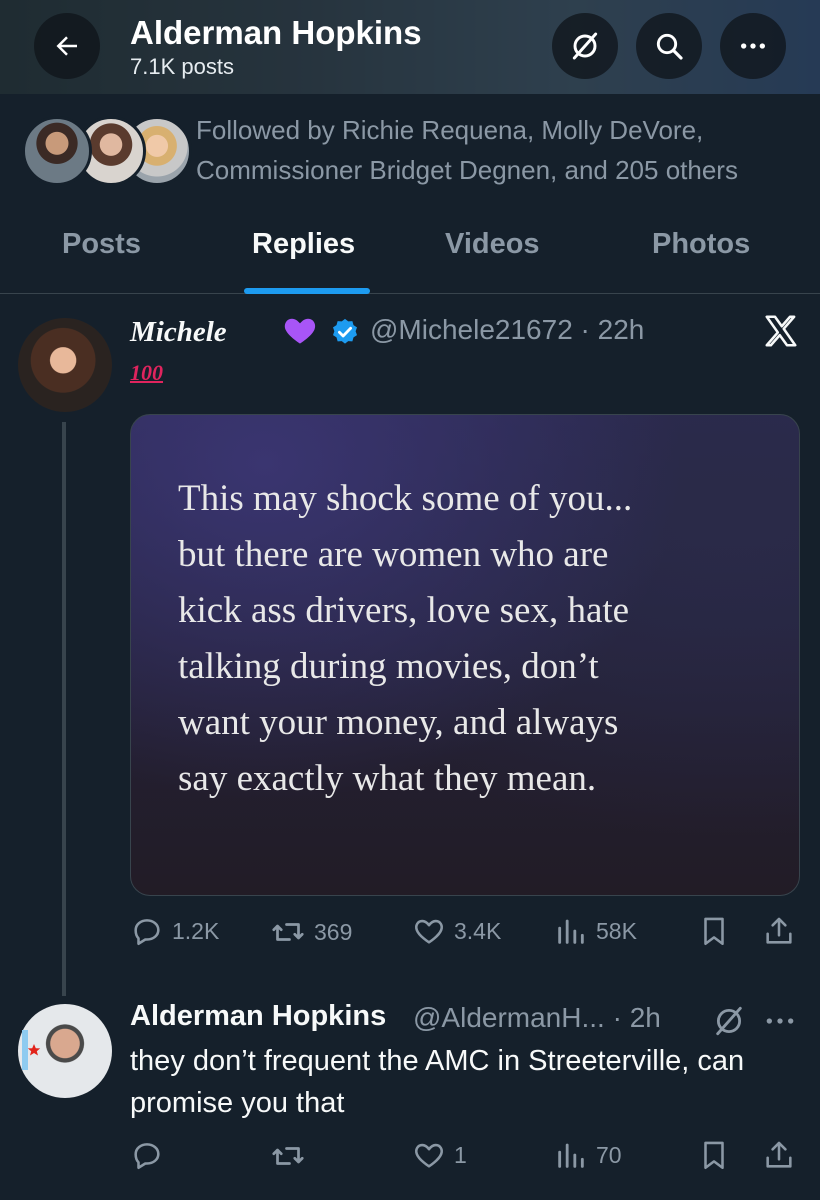 The width and height of the screenshot is (820, 1200). I want to click on back-button, so click(67, 46).